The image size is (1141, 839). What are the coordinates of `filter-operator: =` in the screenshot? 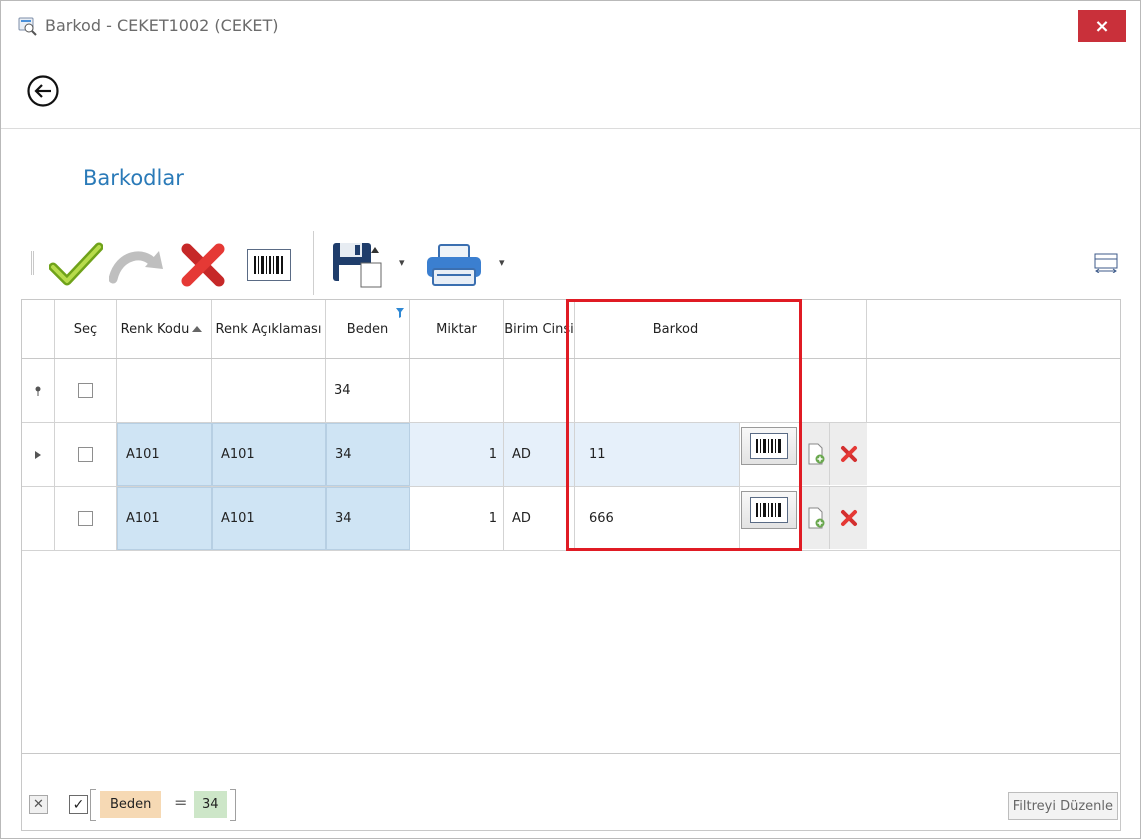 It's located at (180, 802).